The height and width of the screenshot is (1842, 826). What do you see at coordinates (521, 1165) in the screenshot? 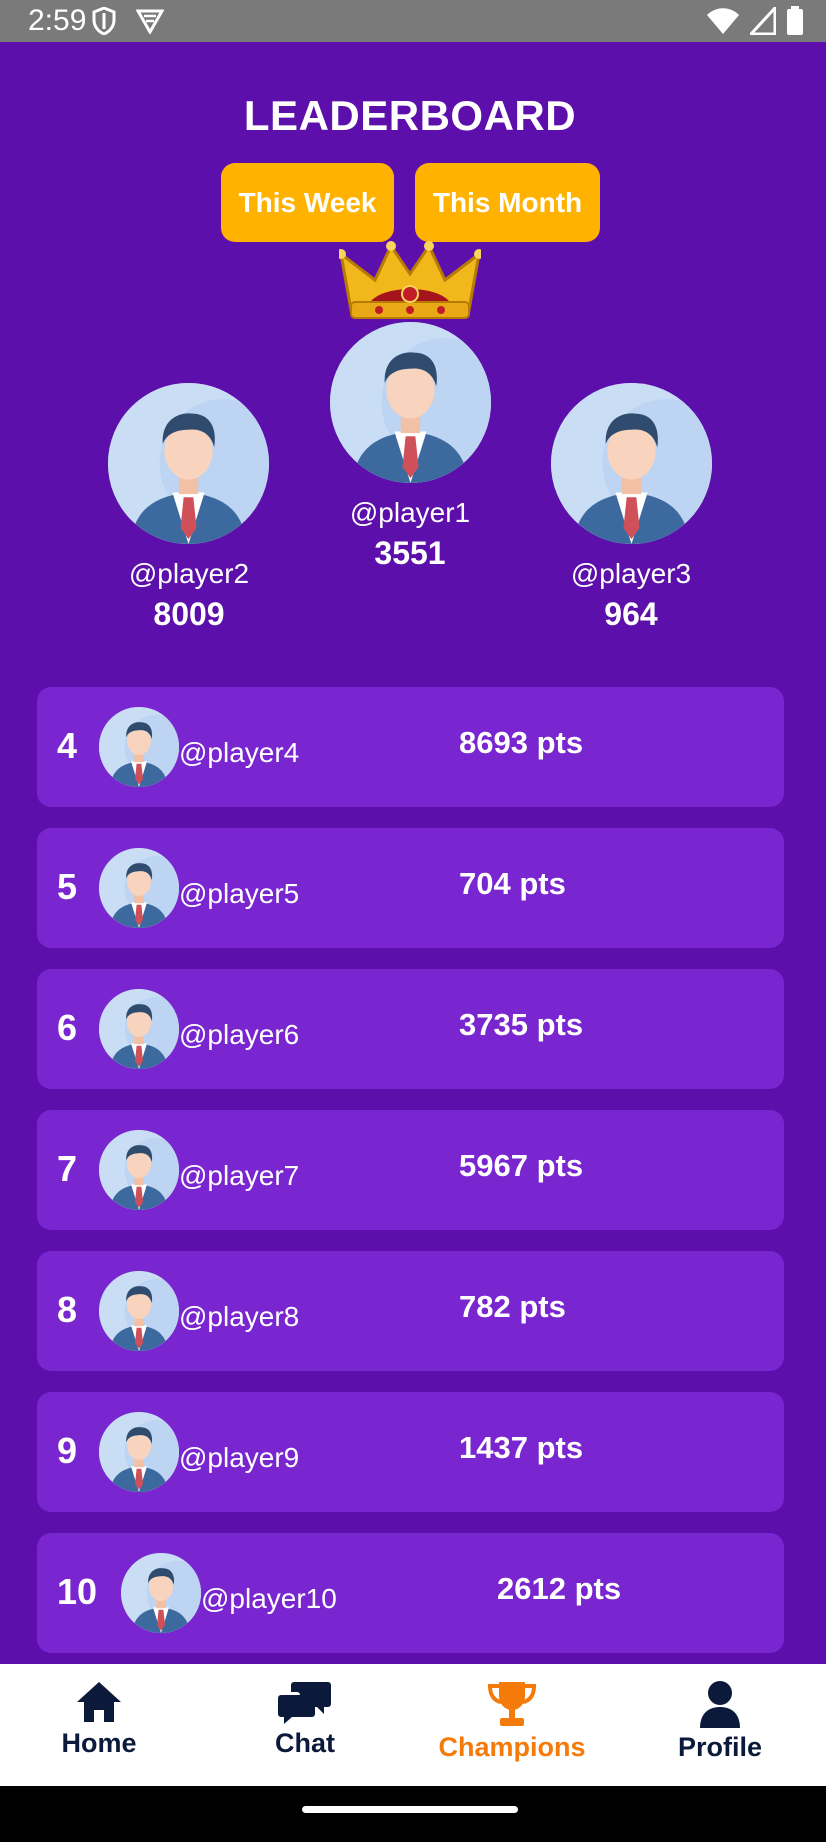
I see `player-points: 5967 pts` at bounding box center [521, 1165].